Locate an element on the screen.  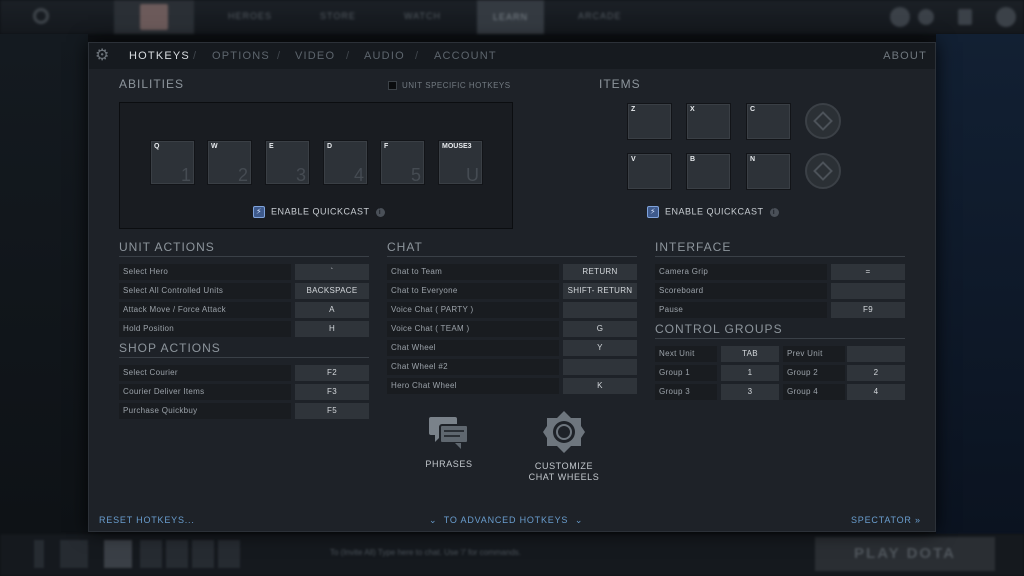
dota-logo is located at coordinates (154, 17).